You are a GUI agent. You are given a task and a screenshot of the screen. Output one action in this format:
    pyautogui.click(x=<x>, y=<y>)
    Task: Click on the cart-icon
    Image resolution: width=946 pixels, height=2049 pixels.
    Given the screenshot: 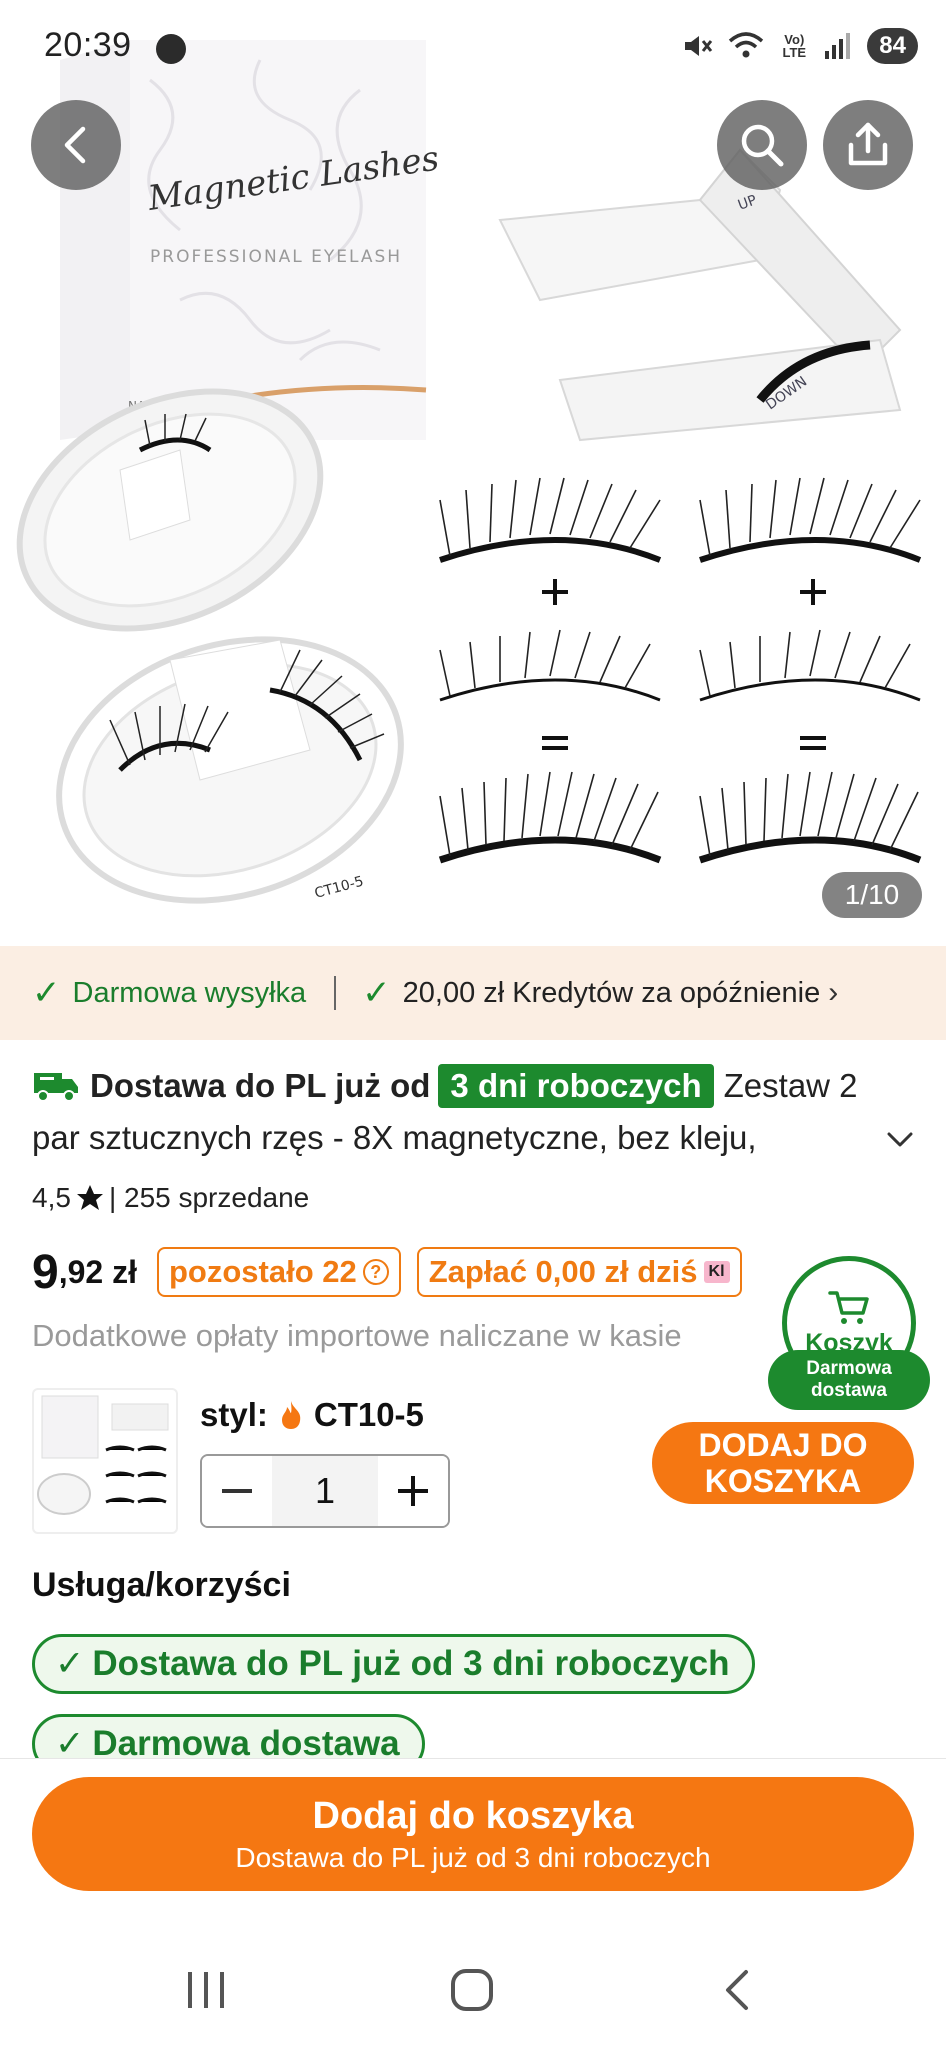 What is the action you would take?
    pyautogui.click(x=848, y=1307)
    